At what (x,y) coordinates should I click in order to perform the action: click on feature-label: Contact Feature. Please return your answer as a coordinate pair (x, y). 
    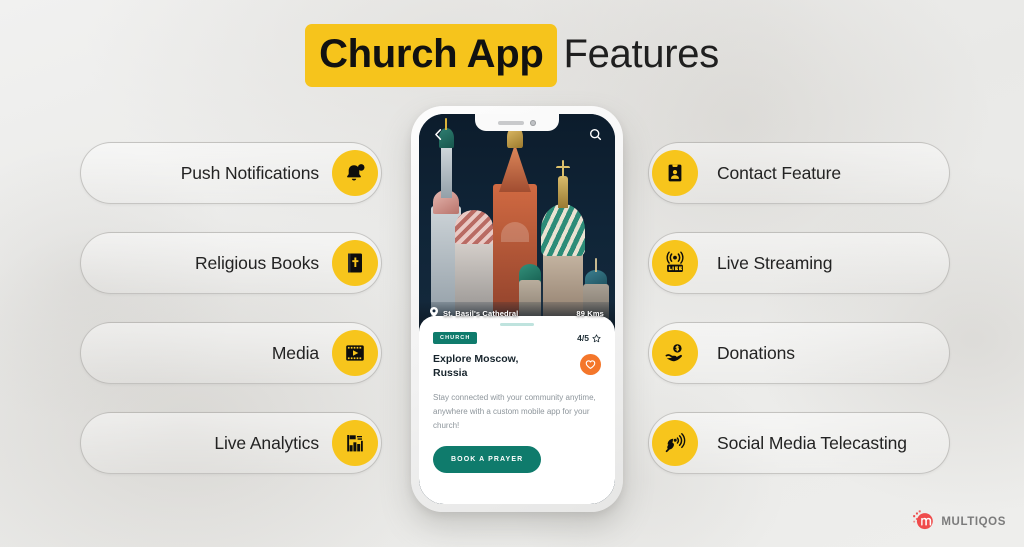
    Looking at the image, I should click on (779, 172).